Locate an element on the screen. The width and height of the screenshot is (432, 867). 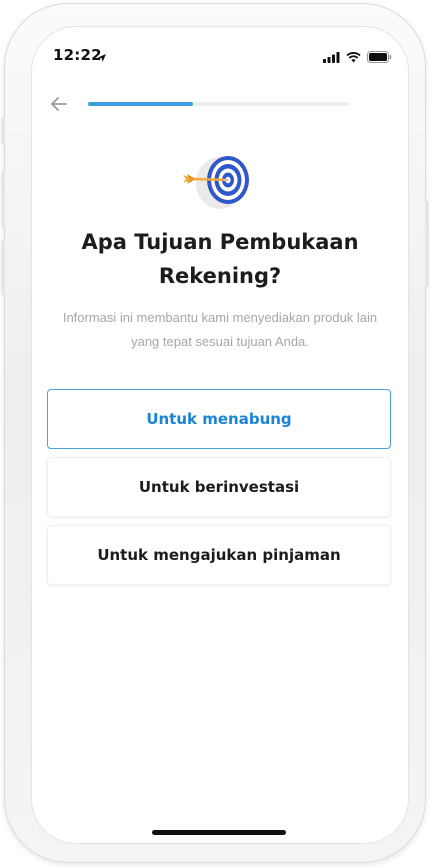
dart-target-icon is located at coordinates (218, 183).